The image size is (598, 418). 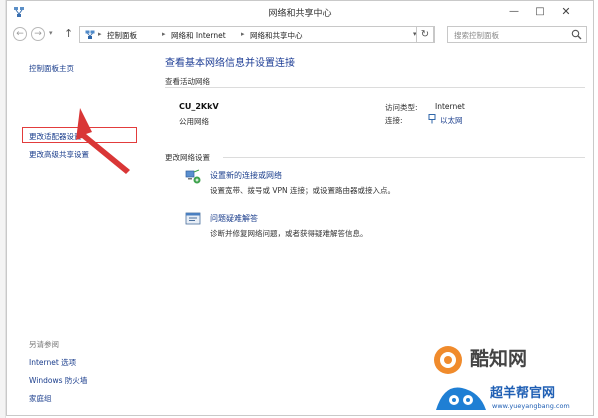 I want to click on watermark-subtitle: 超羊帮官网, so click(x=523, y=393).